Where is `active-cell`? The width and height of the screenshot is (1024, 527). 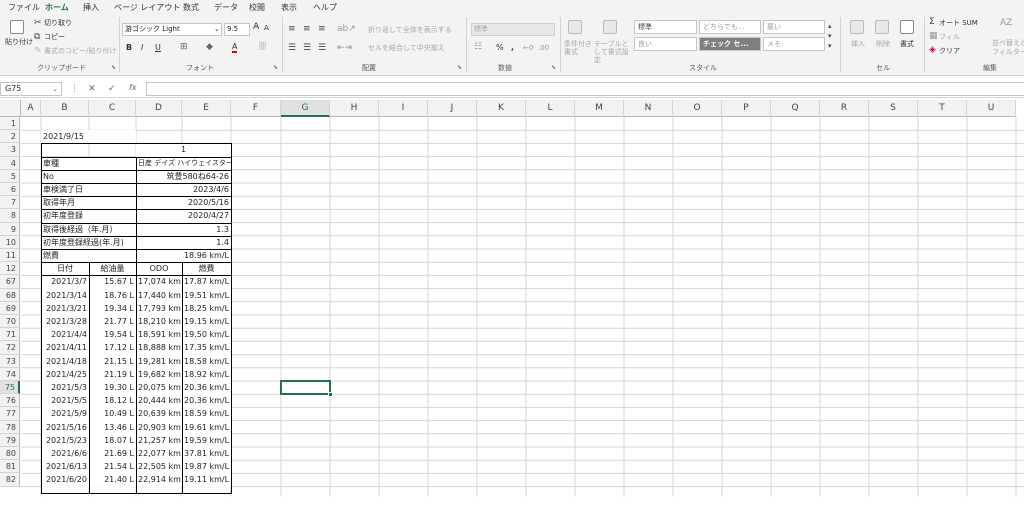 active-cell is located at coordinates (306, 389).